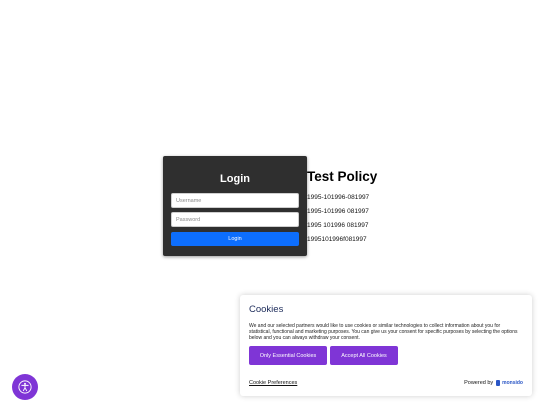  What do you see at coordinates (386, 383) in the screenshot?
I see `cookie-footer: Cookie Preferences Powered by monsido` at bounding box center [386, 383].